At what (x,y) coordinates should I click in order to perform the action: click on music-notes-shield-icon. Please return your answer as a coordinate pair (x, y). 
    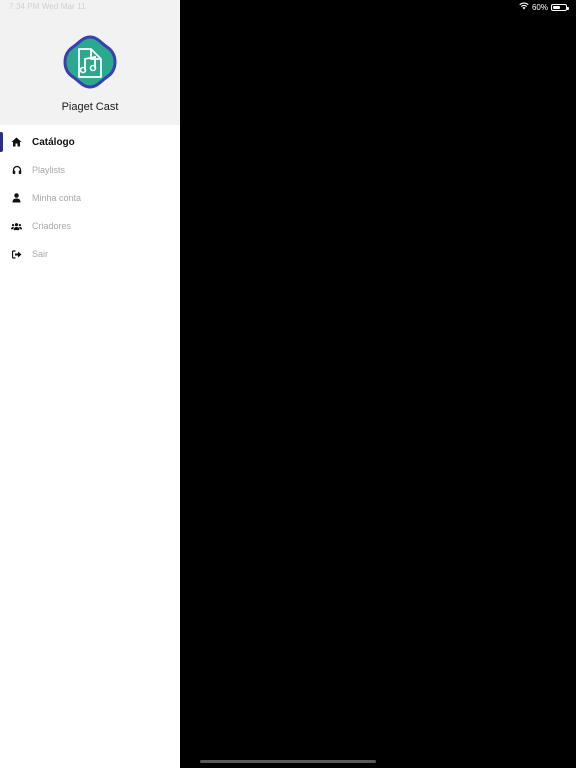
    Looking at the image, I should click on (90, 62).